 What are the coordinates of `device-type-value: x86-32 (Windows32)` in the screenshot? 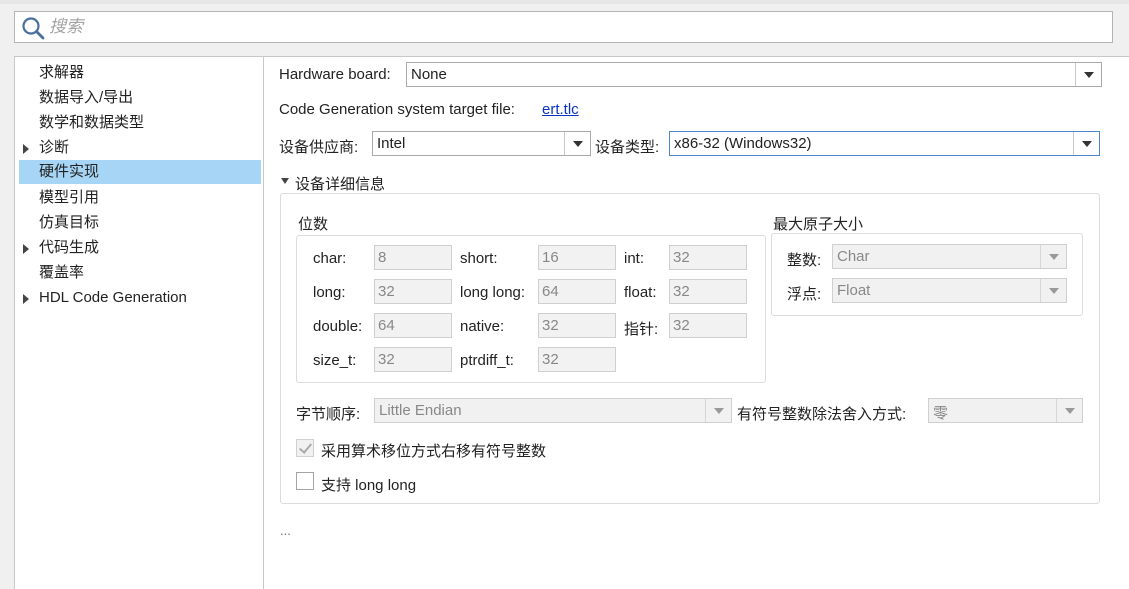 It's located at (743, 143).